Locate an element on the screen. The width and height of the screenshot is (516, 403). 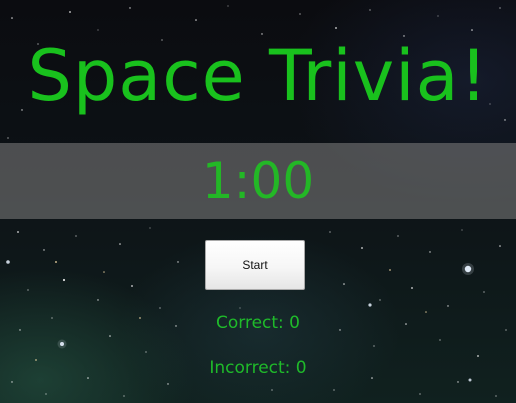
correct-count: Correct: 0 is located at coordinates (258, 323).